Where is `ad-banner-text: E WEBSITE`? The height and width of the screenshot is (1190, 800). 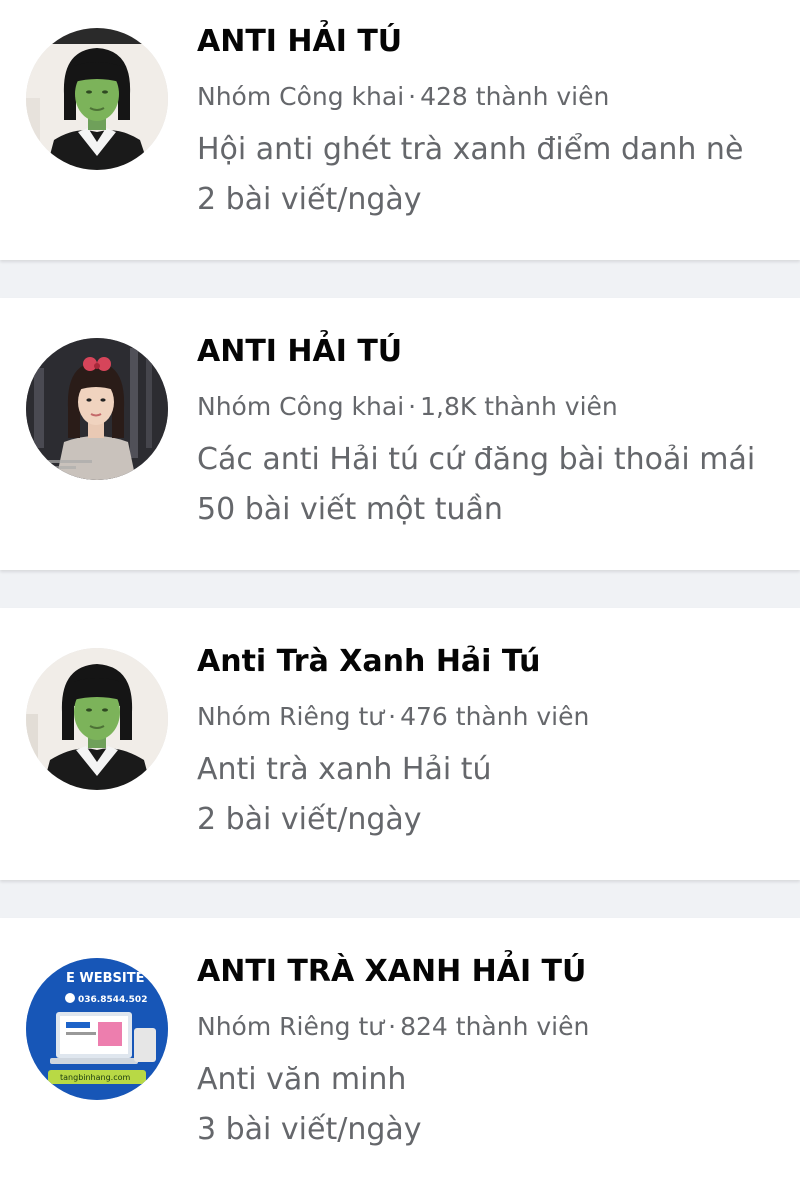
ad-banner-text: E WEBSITE is located at coordinates (105, 978).